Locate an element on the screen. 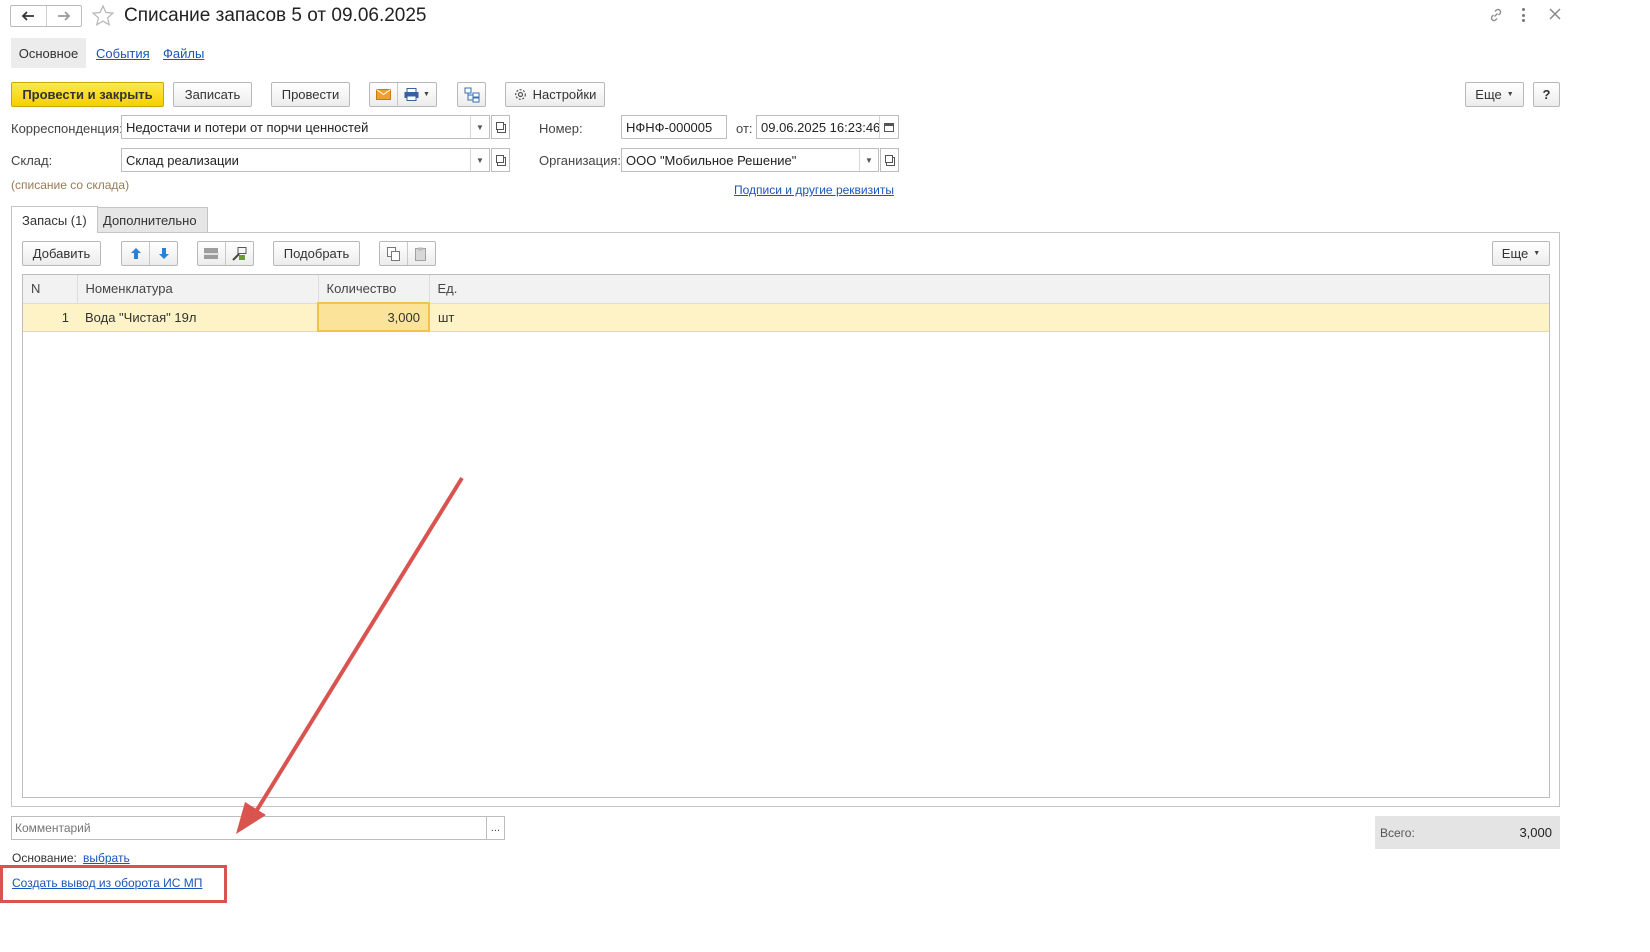 The image size is (1650, 952). total-box: Всего: 3,000 is located at coordinates (1467, 832).